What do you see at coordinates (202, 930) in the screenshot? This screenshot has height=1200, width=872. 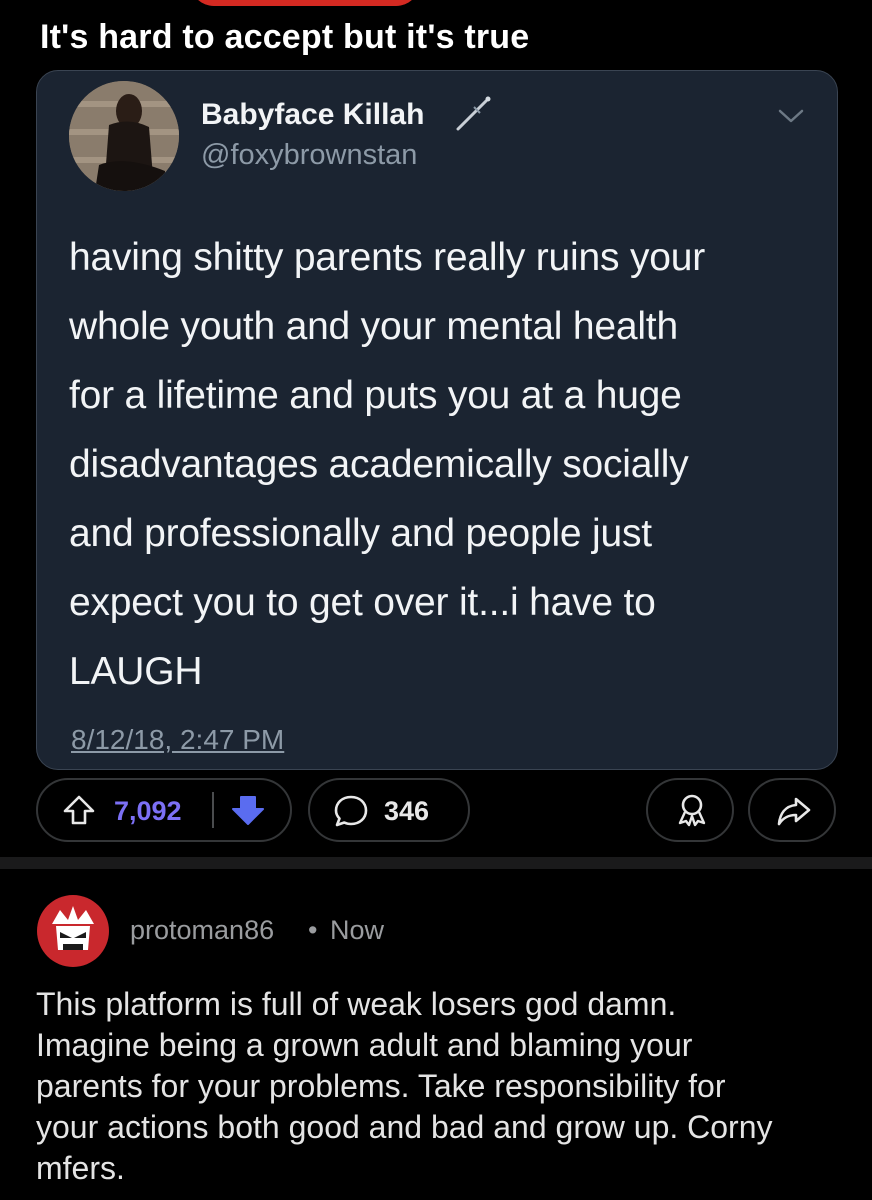 I see `comment-author: protoman86` at bounding box center [202, 930].